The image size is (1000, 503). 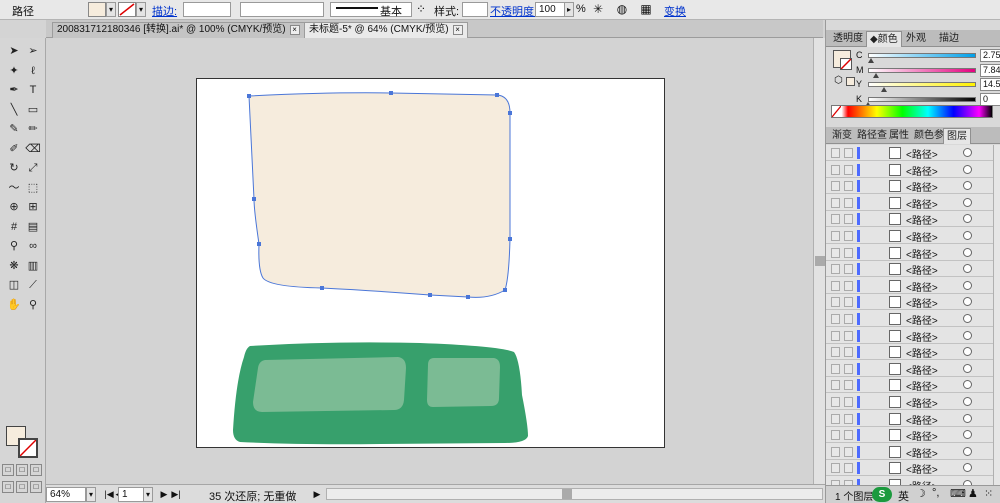 What do you see at coordinates (958, 493) in the screenshot?
I see `keyboard-icon: ⌨` at bounding box center [958, 493].